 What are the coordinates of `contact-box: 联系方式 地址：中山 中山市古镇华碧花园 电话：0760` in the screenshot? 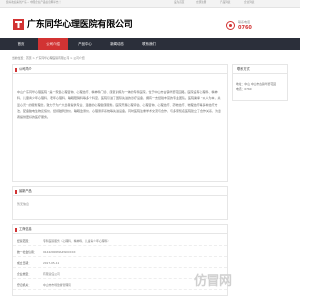 It's located at (260, 82).